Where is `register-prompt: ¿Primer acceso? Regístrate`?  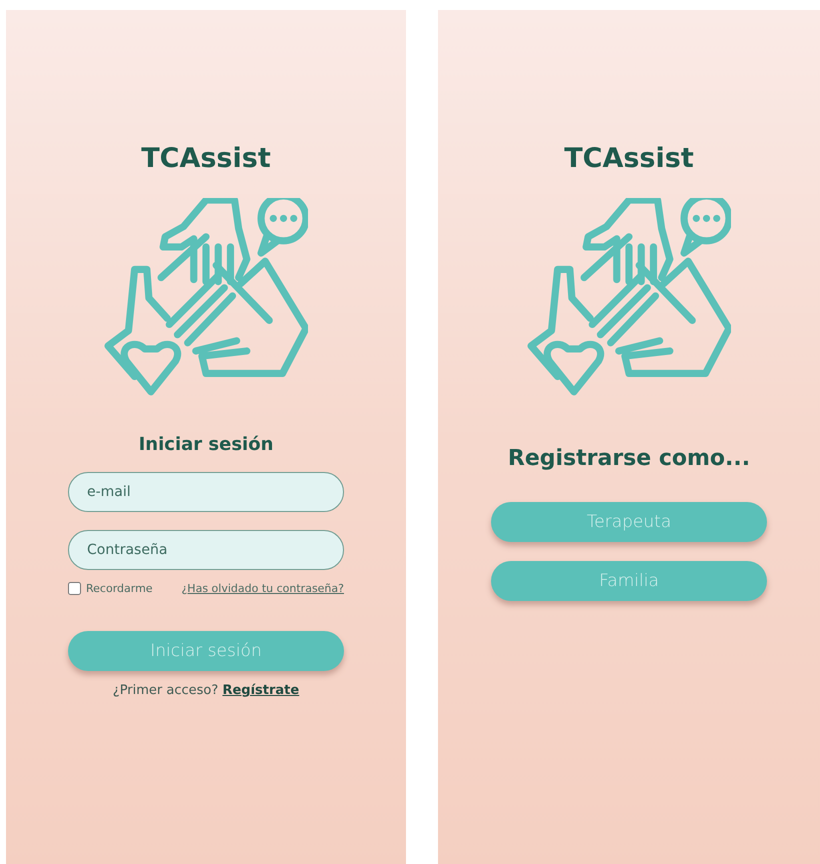
register-prompt: ¿Primer acceso? Regístrate is located at coordinates (206, 690).